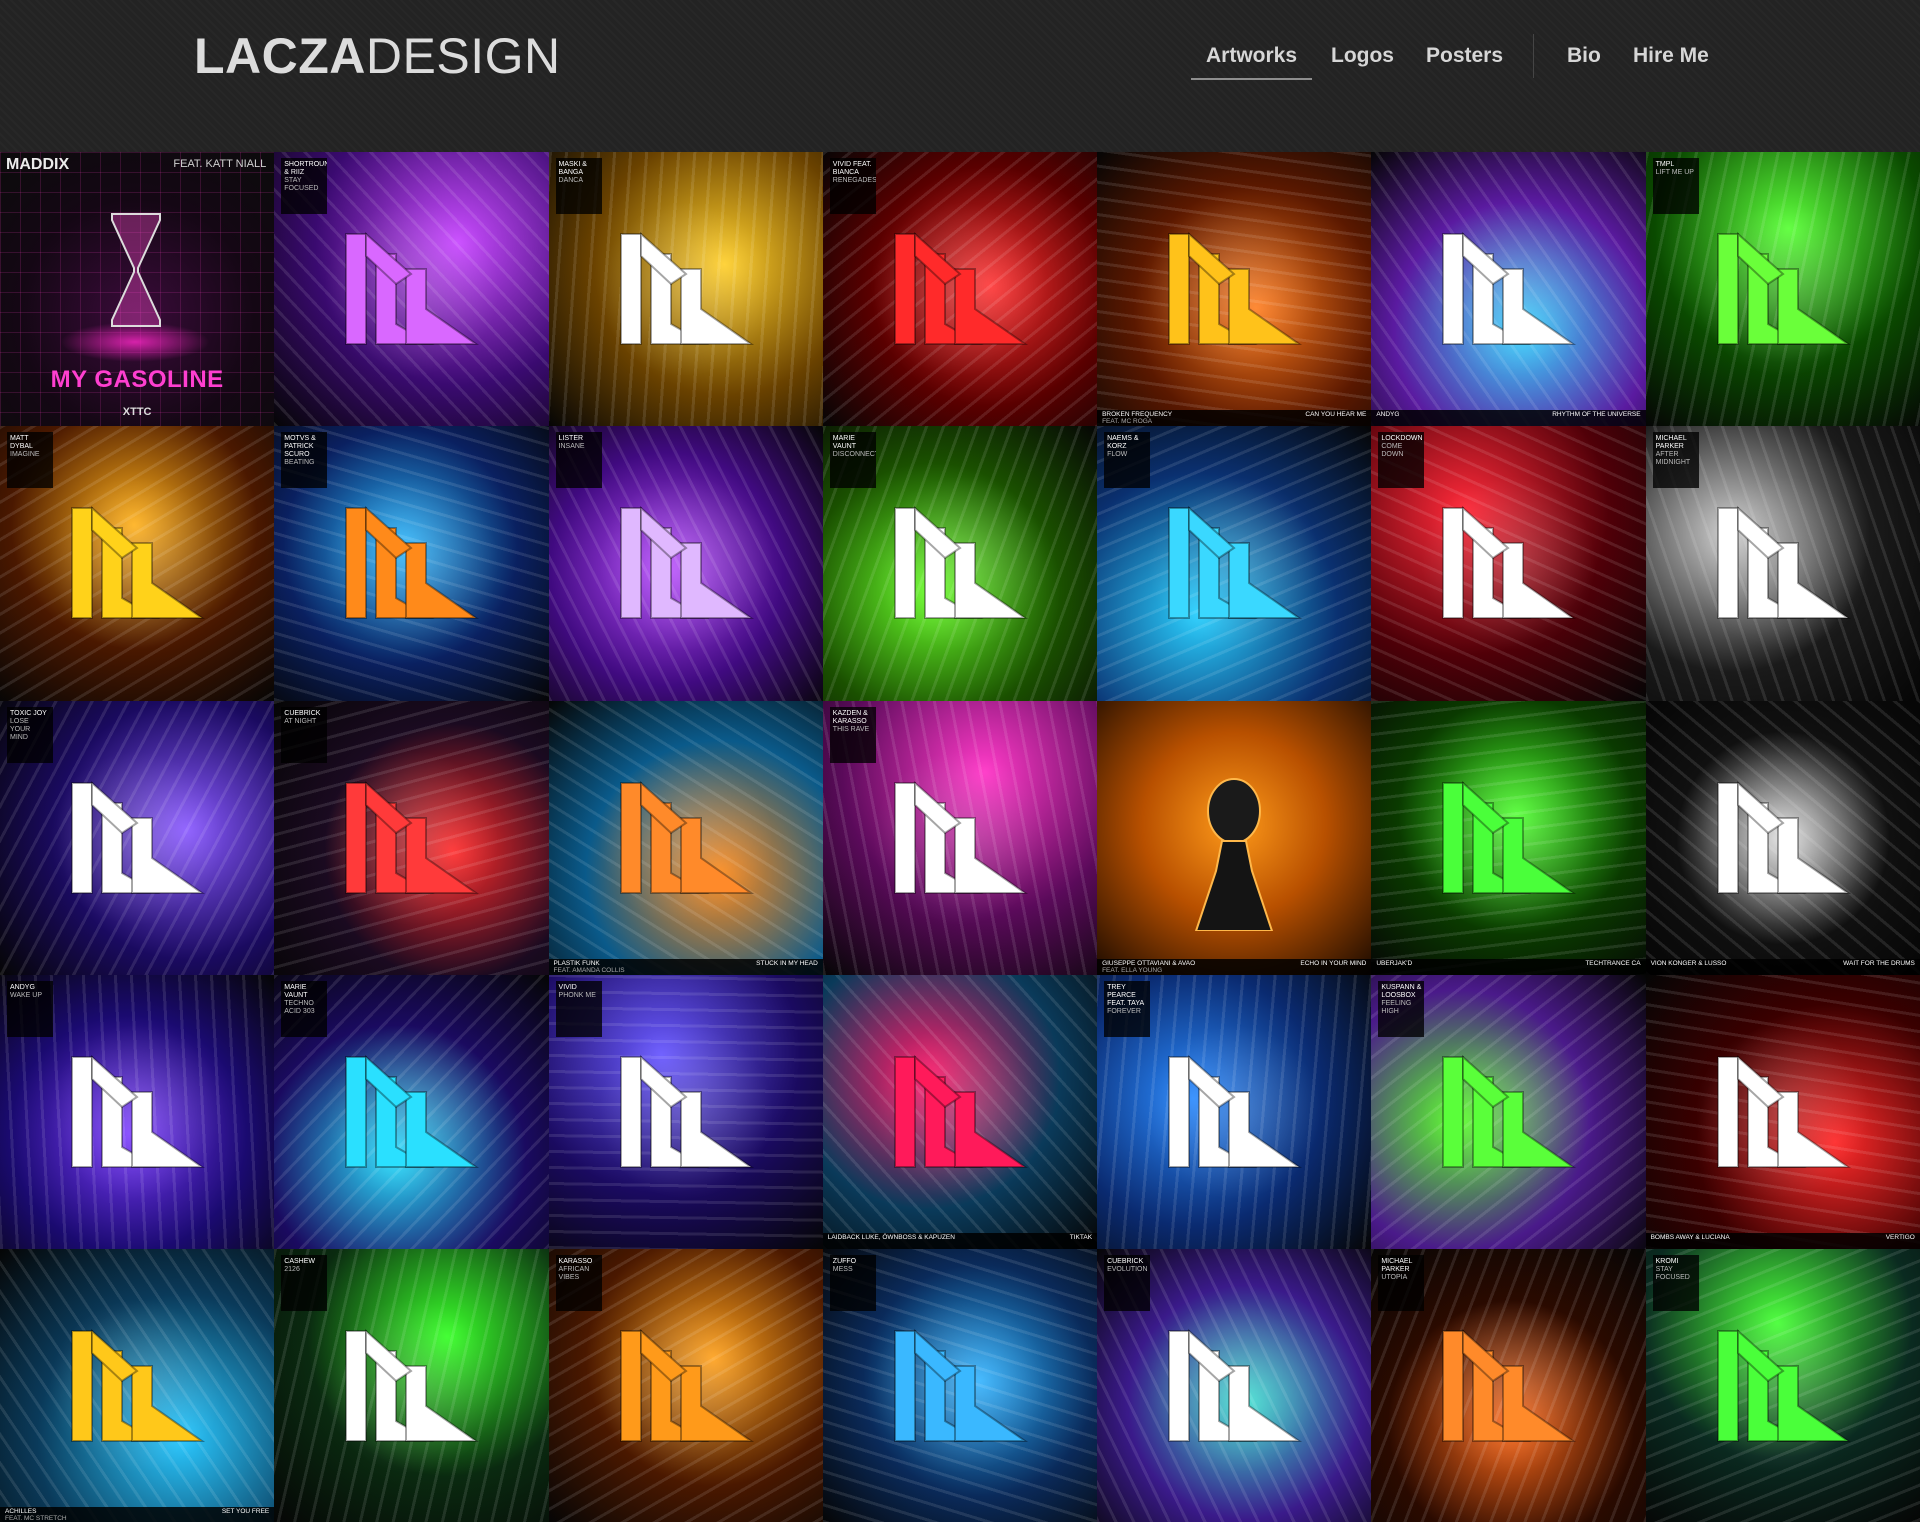 Image resolution: width=1920 pixels, height=1522 pixels. Describe the element at coordinates (1124, 1011) in the screenshot. I see `artwork-track: FOREVER` at that location.